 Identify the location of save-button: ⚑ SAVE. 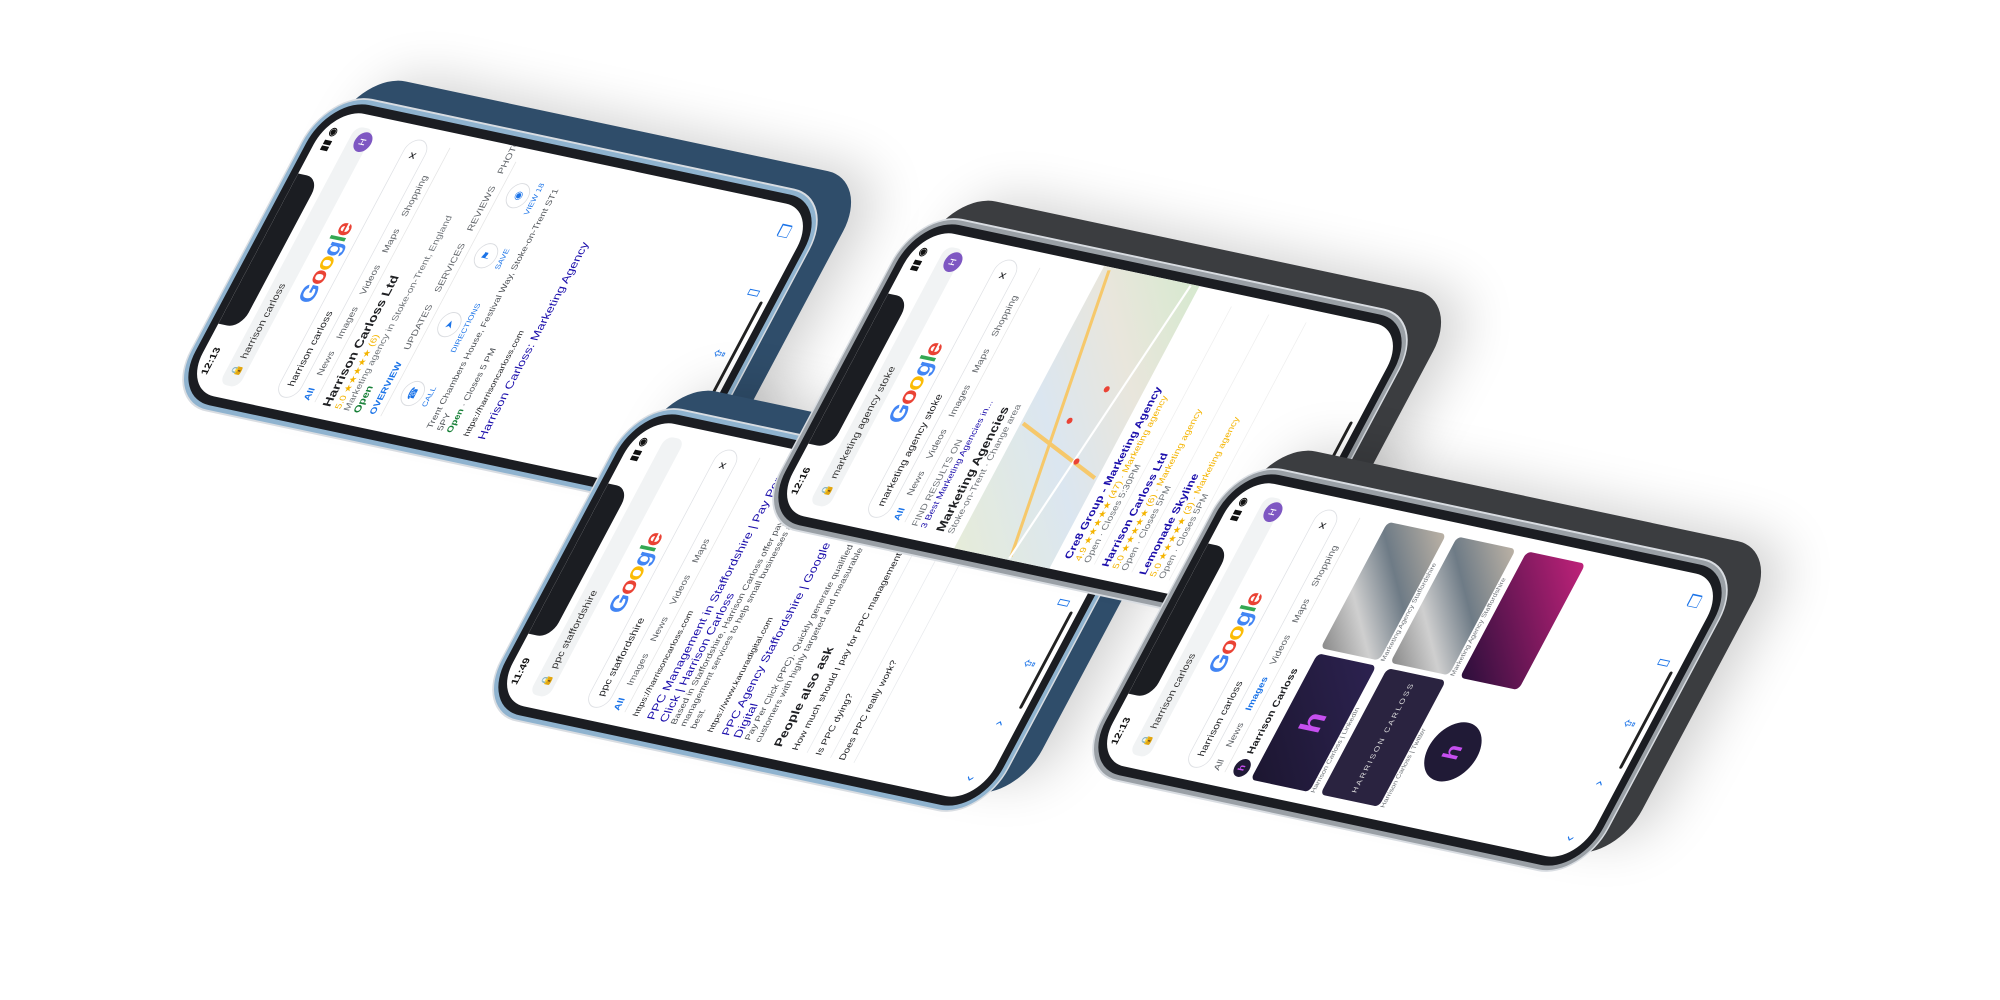
(490, 256).